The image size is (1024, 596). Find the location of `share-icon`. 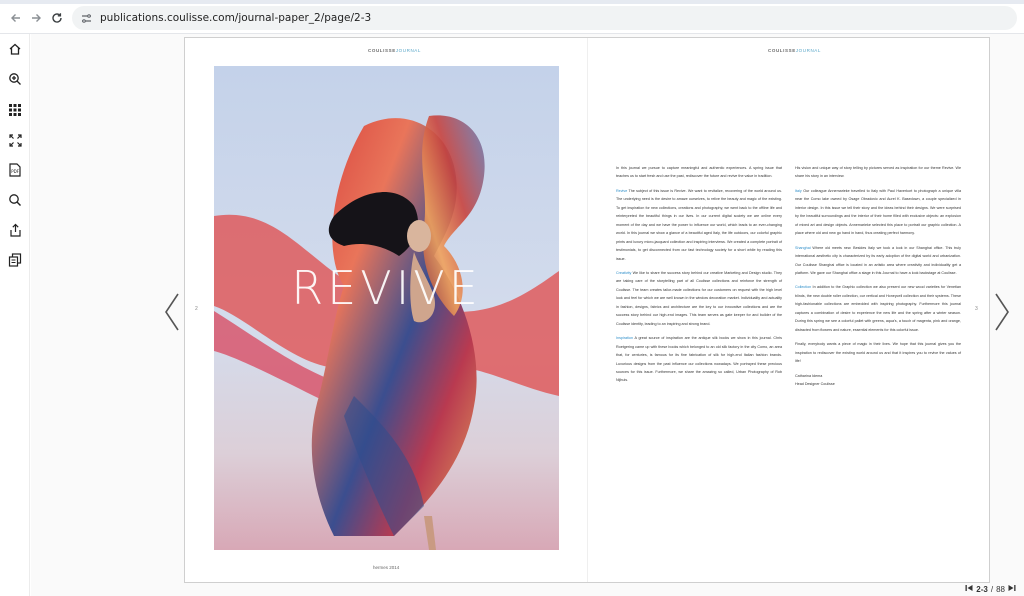

share-icon is located at coordinates (15, 230).